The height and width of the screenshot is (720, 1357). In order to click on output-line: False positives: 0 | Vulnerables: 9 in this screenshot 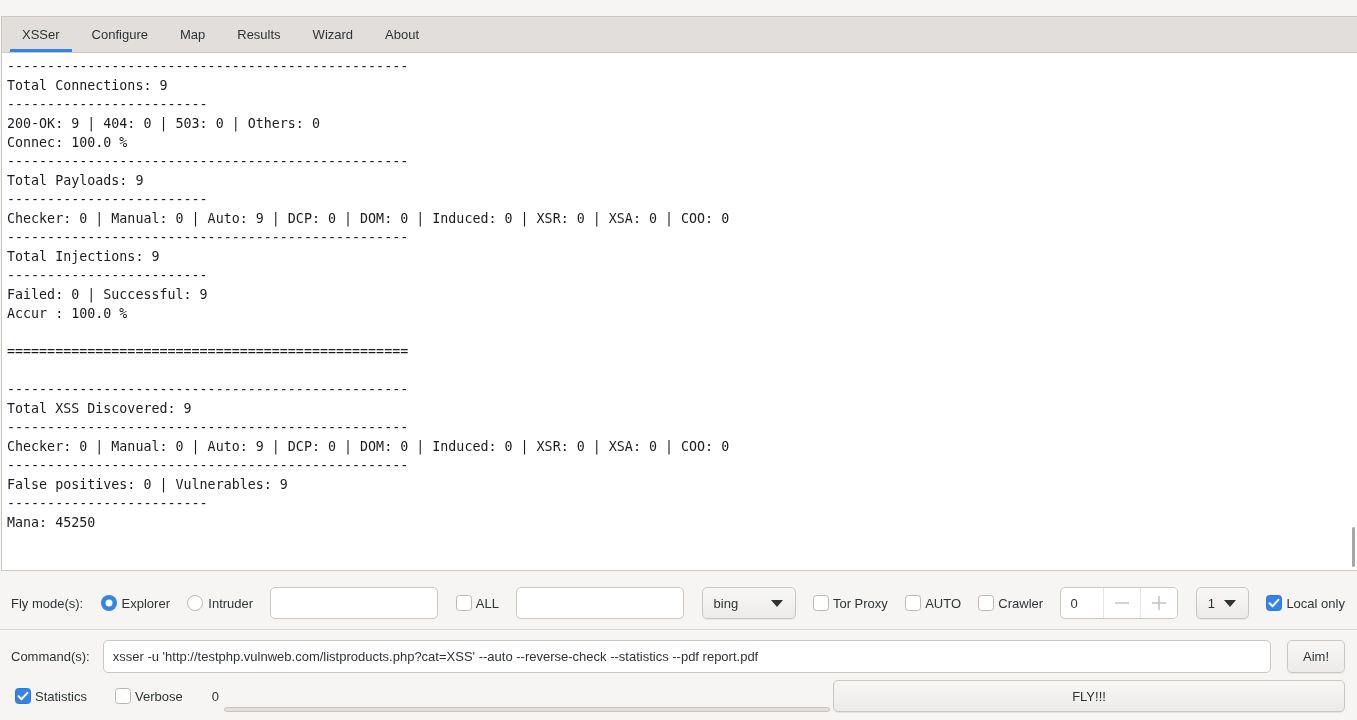, I will do `click(147, 485)`.